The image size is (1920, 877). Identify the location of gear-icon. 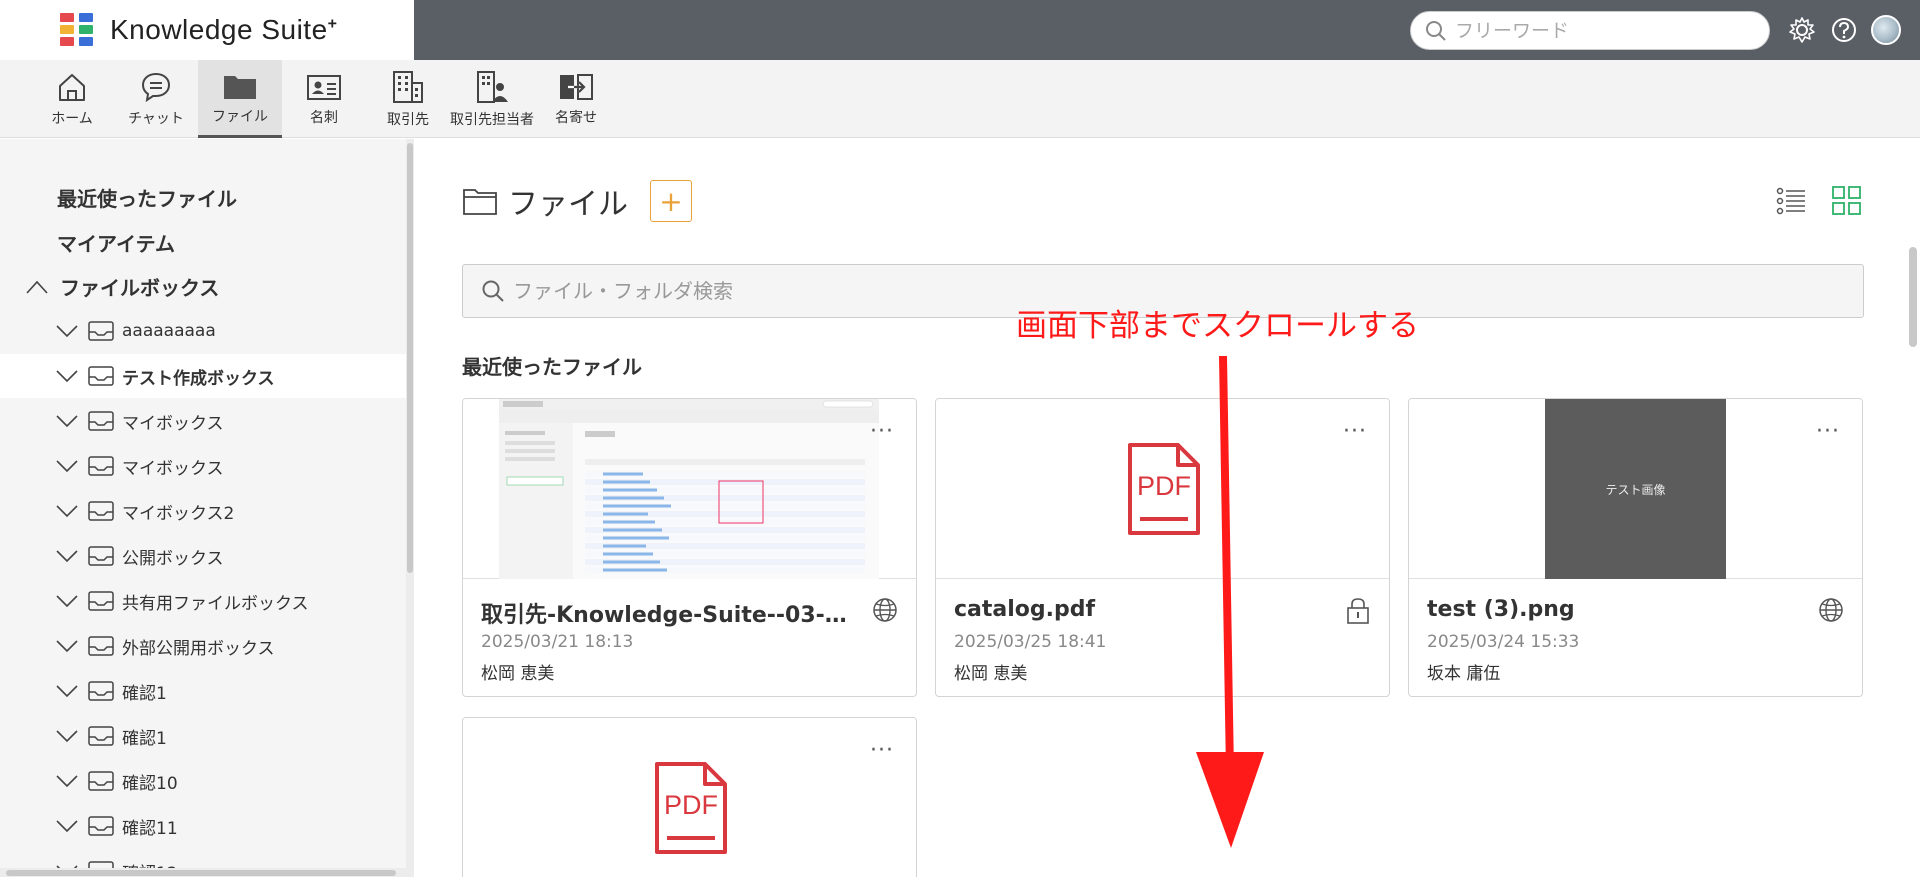
(1802, 30).